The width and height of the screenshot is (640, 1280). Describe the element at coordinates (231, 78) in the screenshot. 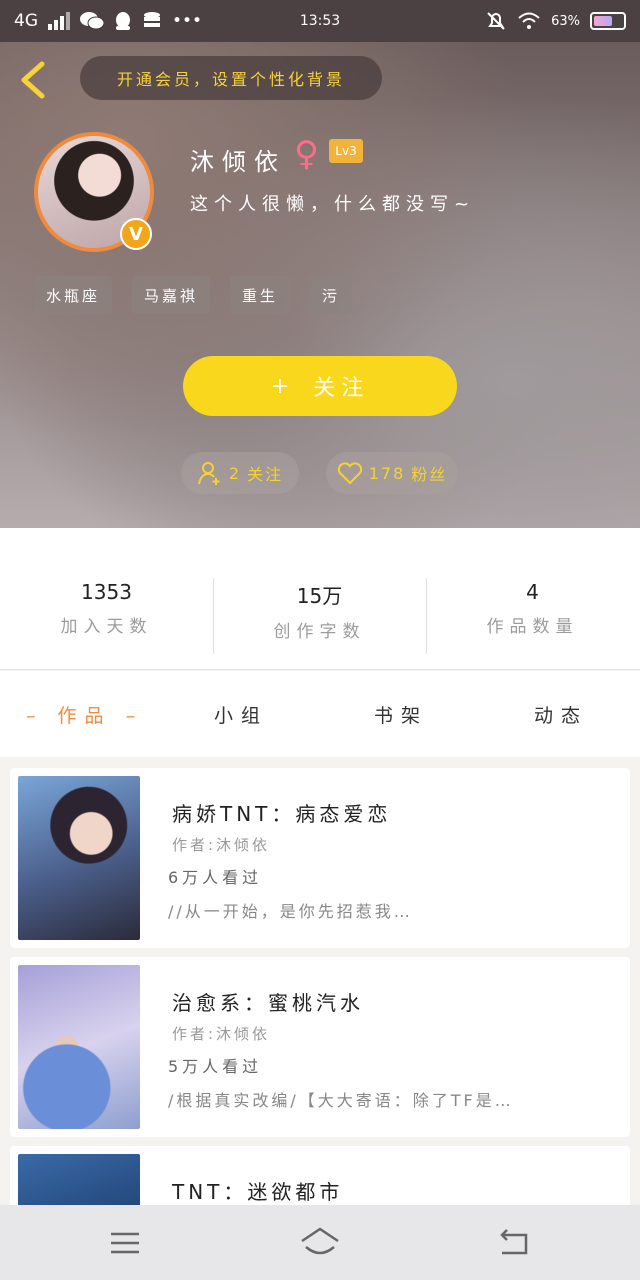

I see `vip-banner-button: 开通会员，设置个性化背景` at that location.